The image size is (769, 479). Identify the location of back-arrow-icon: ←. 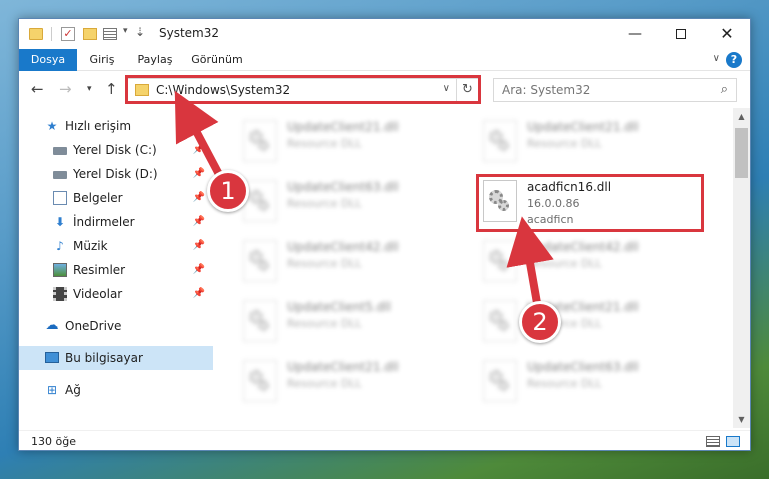
(37, 89).